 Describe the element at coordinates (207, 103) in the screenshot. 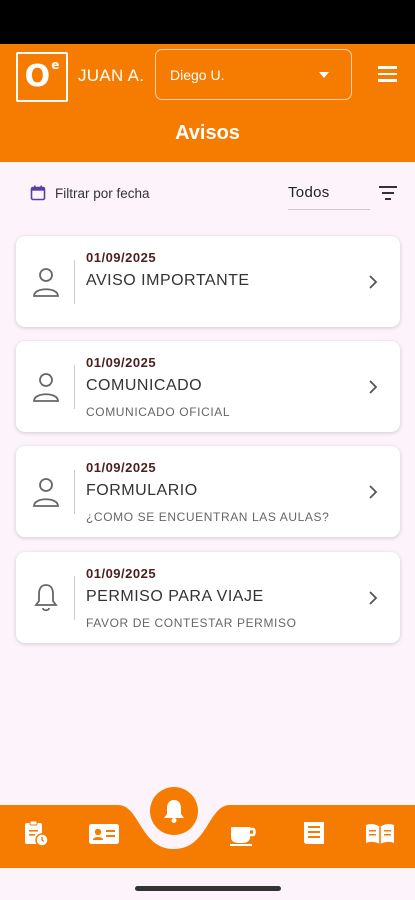

I see `app-bar: Oe JUAN A. Diego U. Avisos` at that location.